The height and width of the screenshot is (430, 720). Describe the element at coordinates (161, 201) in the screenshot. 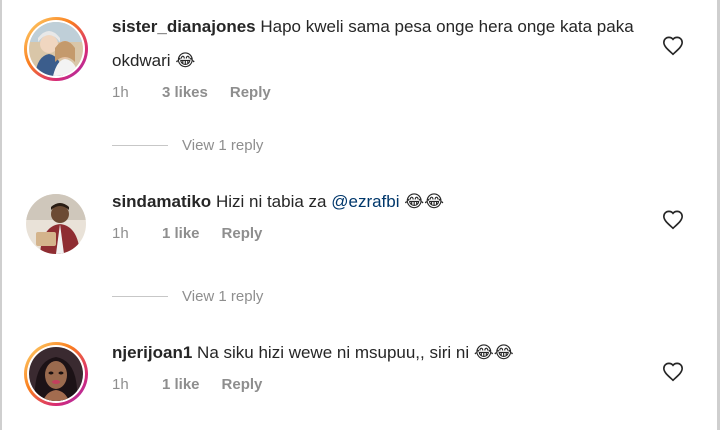

I see `comment-username: sindamatiko` at that location.